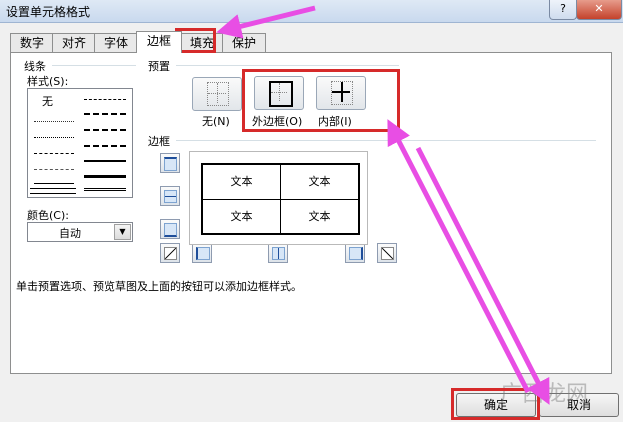 The image size is (623, 422). What do you see at coordinates (266, 22) in the screenshot?
I see `arrow-to-border-tab` at bounding box center [266, 22].